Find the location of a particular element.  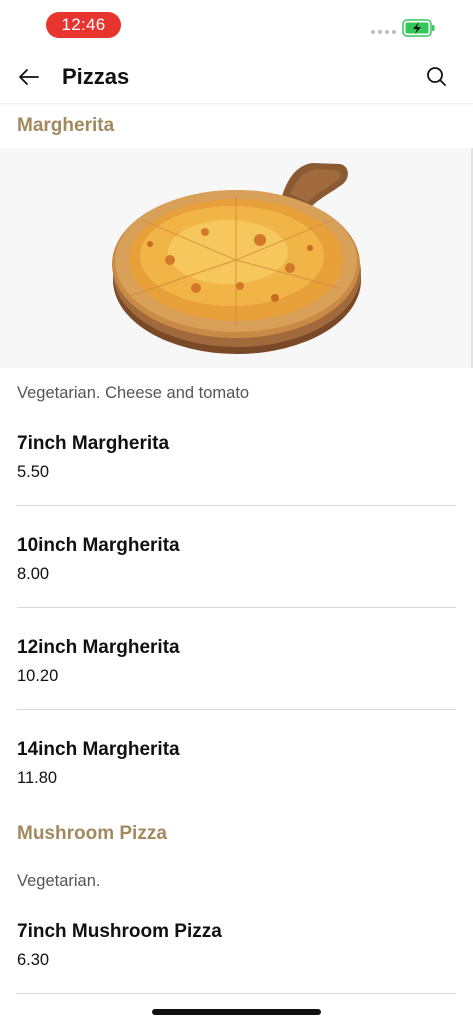

item-name: 7inch Margherita is located at coordinates (93, 443).